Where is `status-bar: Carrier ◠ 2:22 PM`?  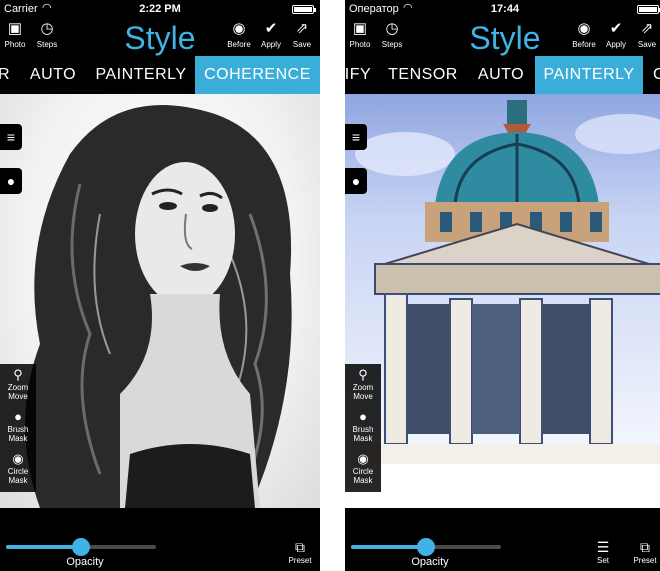 status-bar: Carrier ◠ 2:22 PM is located at coordinates (160, 9).